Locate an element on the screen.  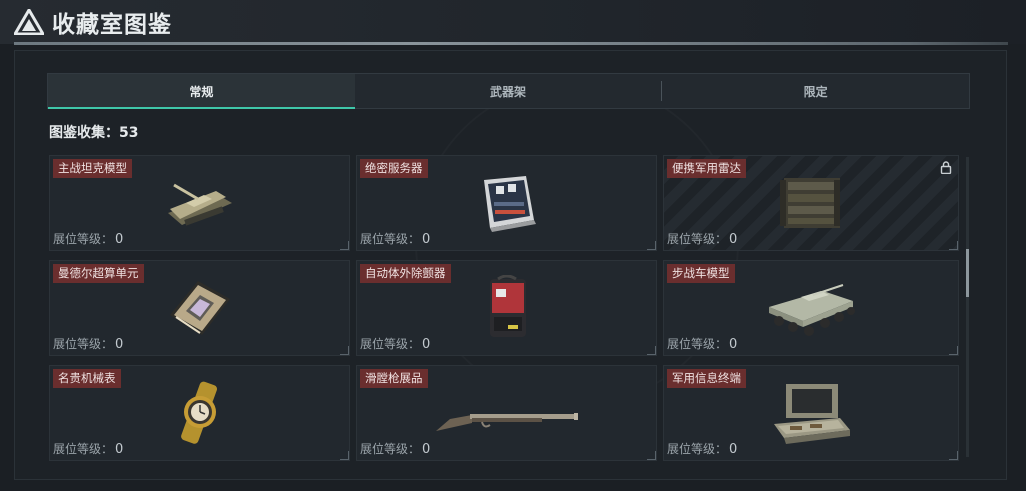
card-name: 步战车模型 is located at coordinates (701, 273).